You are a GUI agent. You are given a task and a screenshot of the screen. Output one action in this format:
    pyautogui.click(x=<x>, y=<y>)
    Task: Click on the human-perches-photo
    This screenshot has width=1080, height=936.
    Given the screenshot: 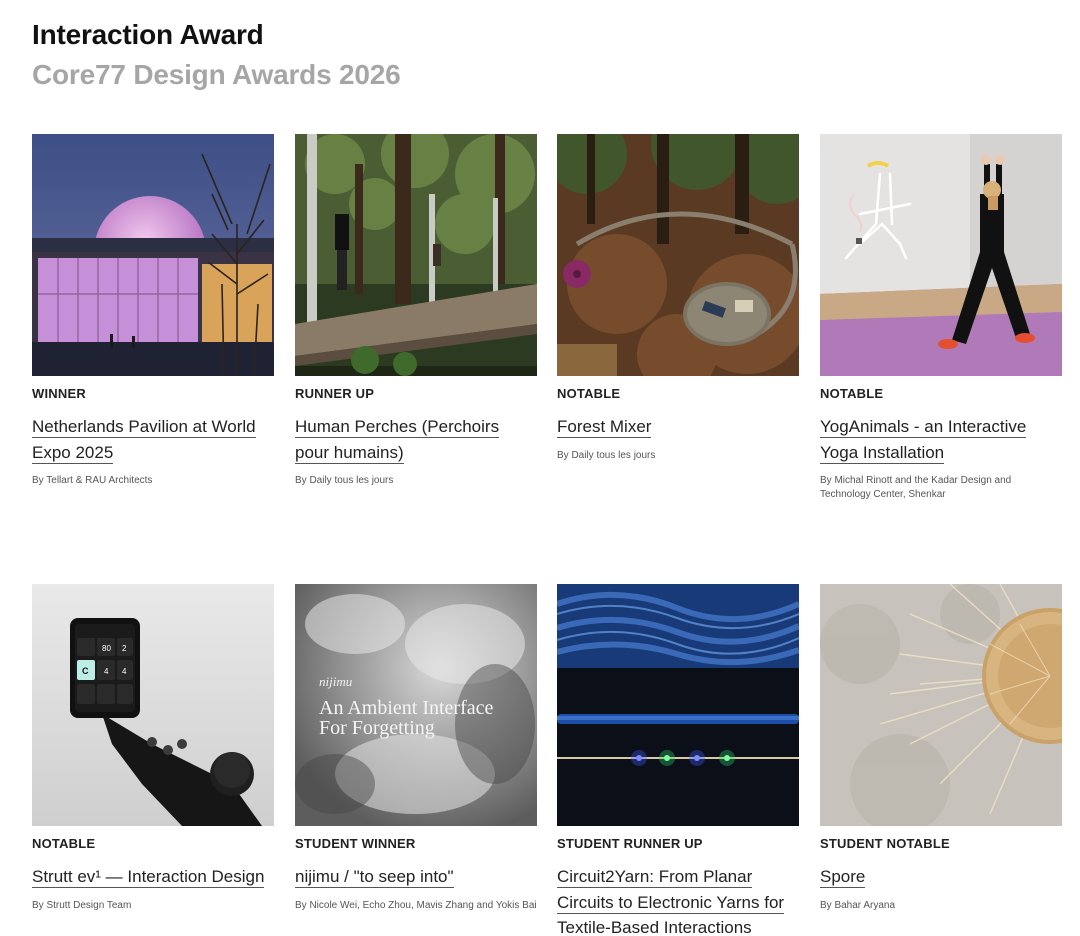 What is the action you would take?
    pyautogui.click(x=416, y=255)
    